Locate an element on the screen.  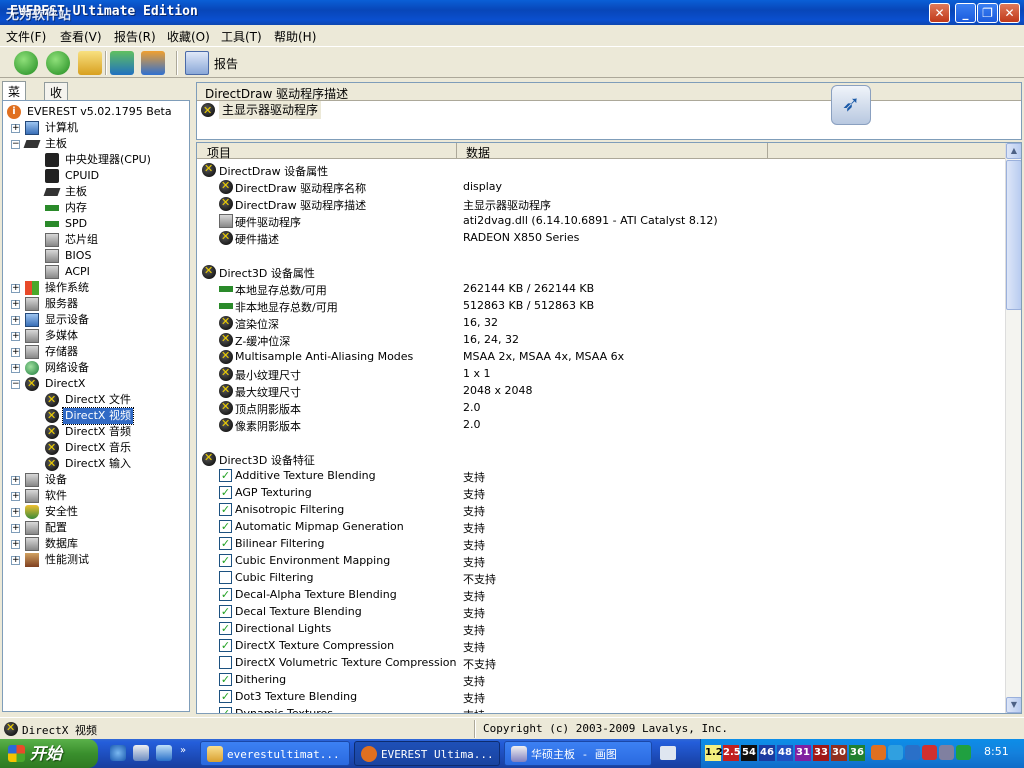
menu-favorites: 收藏(O) is located at coordinates (188, 36).